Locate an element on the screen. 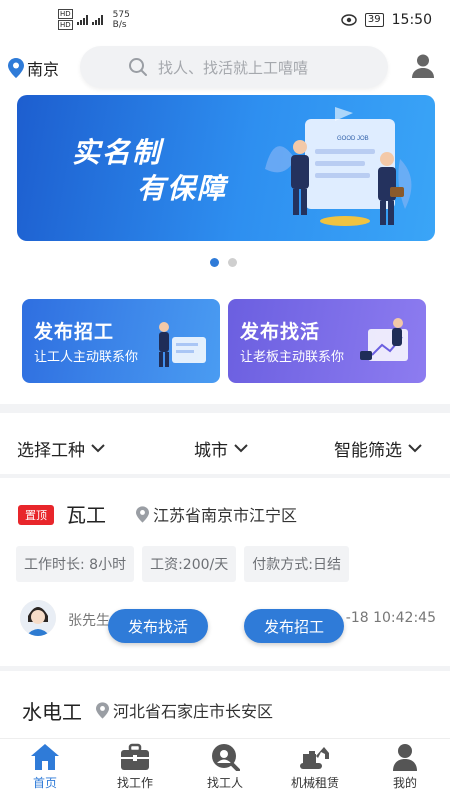 The image size is (450, 800). banner-line2: 有保障 is located at coordinates (182, 188).